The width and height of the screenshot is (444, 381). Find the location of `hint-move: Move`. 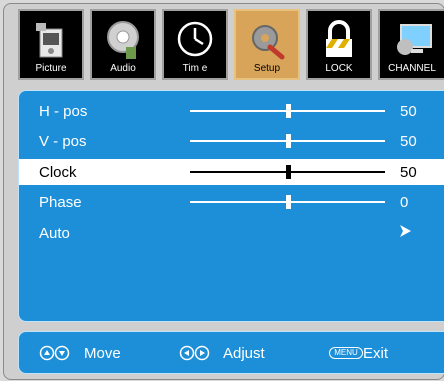

hint-move: Move is located at coordinates (99, 353).